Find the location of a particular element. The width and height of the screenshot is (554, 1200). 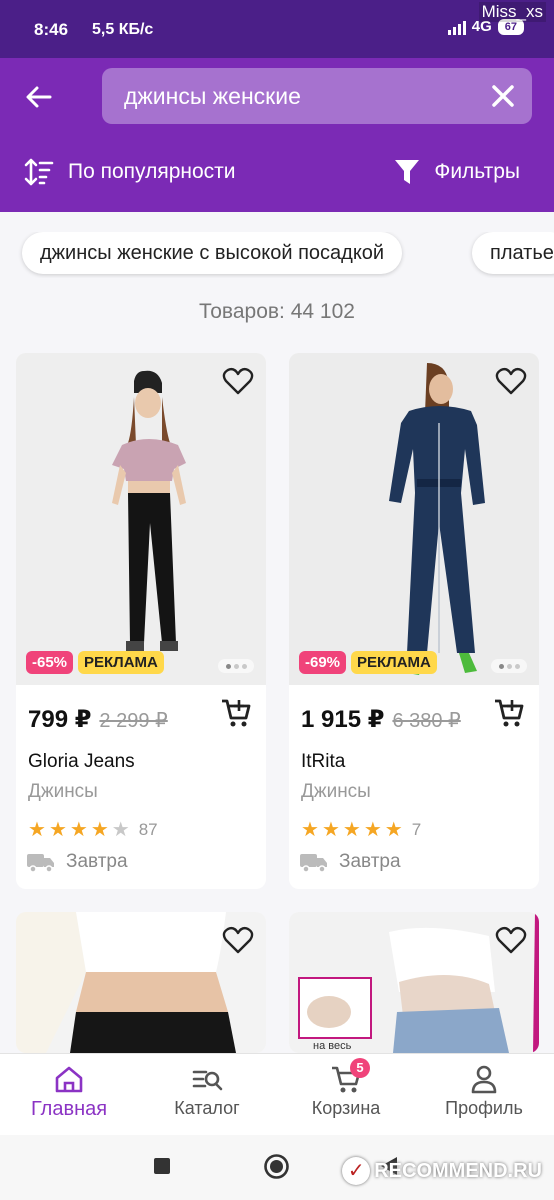

nav-cart: 5 Корзина is located at coordinates (346, 1088).